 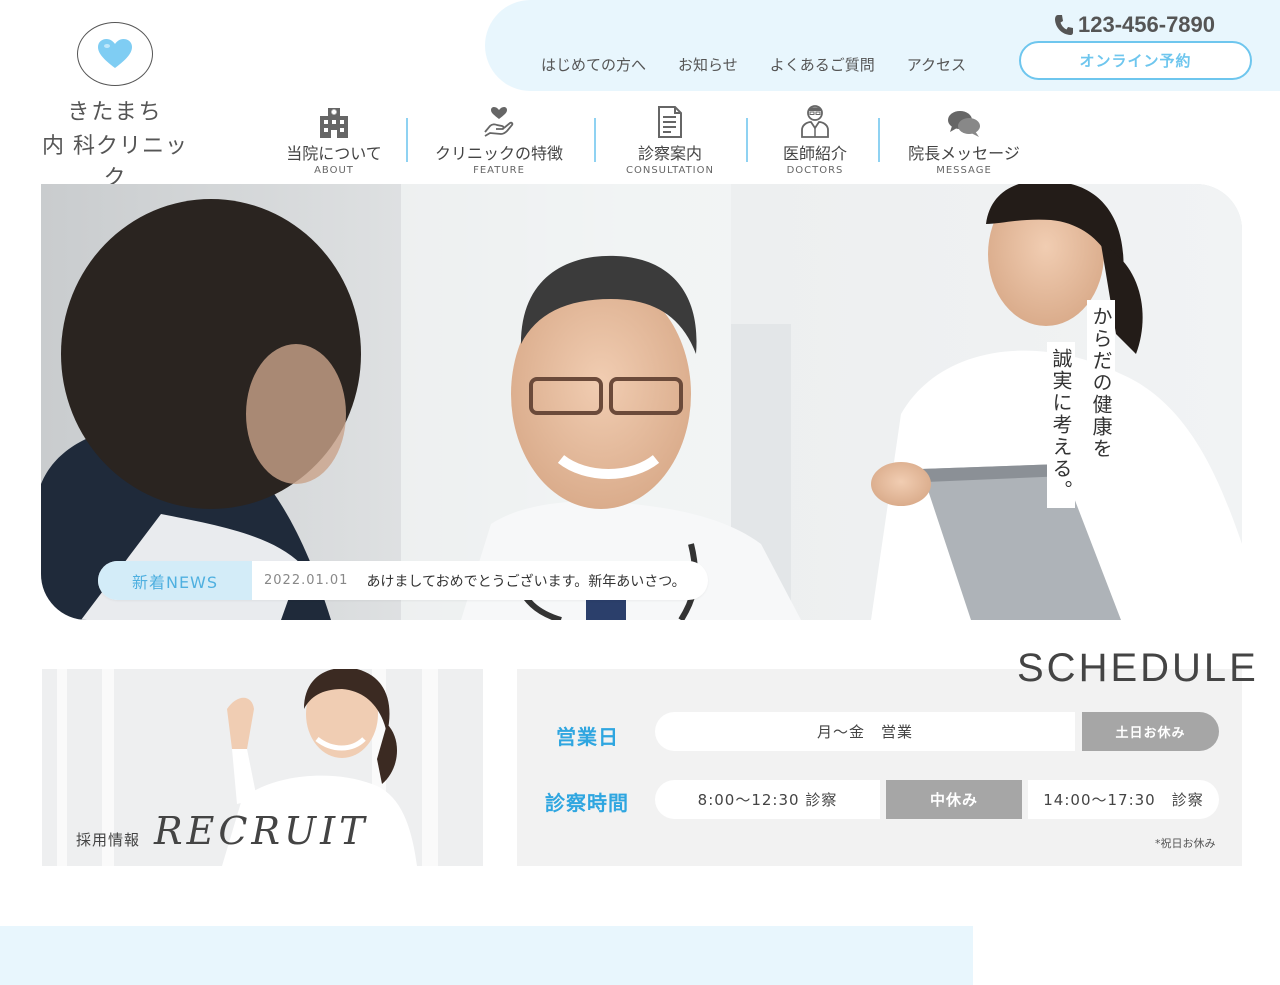 What do you see at coordinates (670, 122) in the screenshot?
I see `document-icon` at bounding box center [670, 122].